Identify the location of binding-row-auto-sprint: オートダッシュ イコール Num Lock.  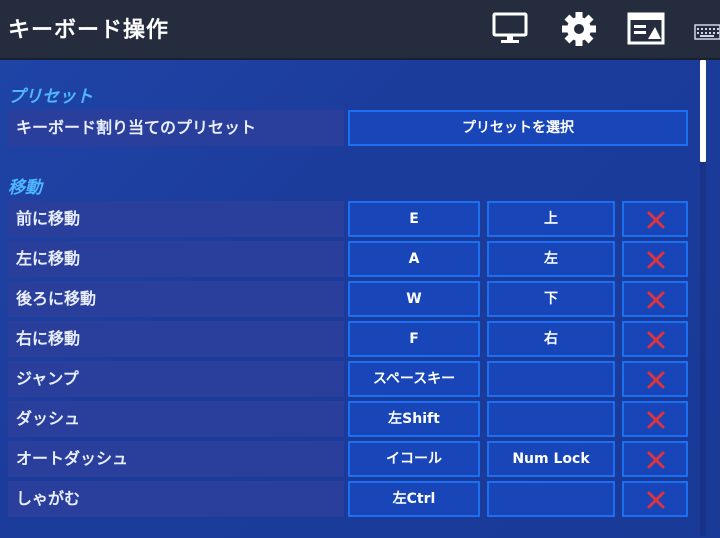
(353, 459).